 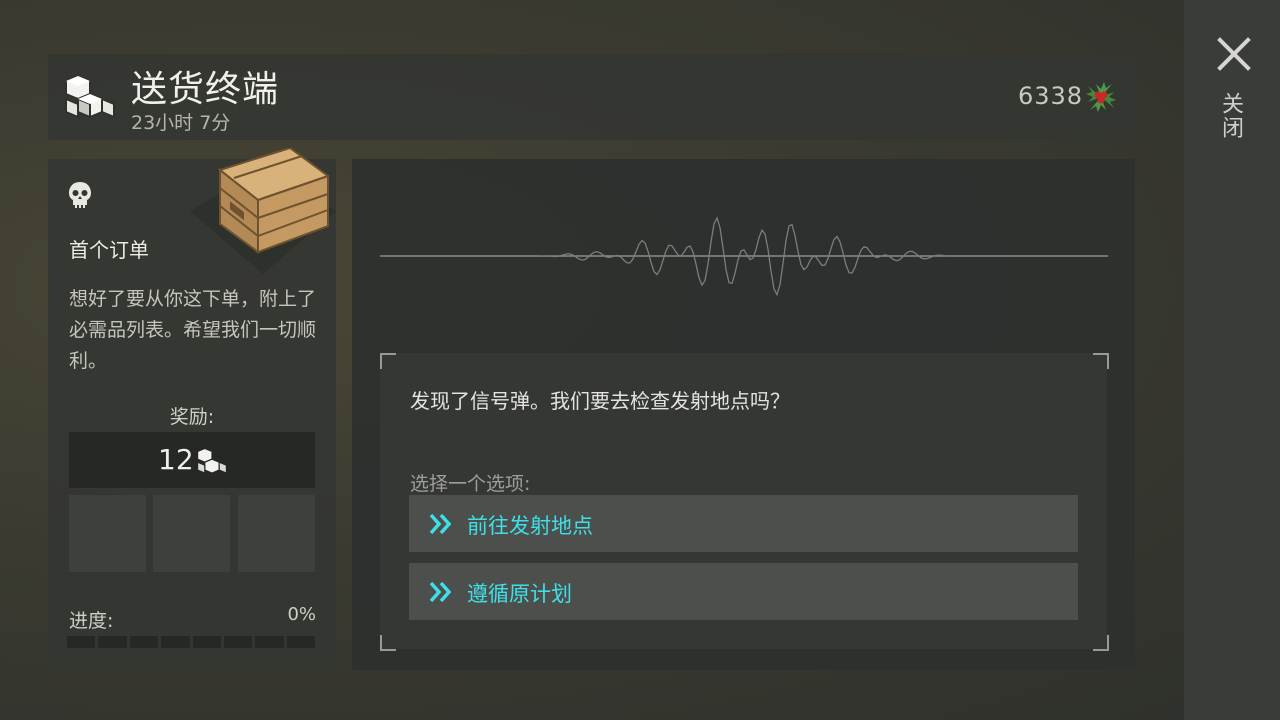 I want to click on close-icon, so click(x=1234, y=54).